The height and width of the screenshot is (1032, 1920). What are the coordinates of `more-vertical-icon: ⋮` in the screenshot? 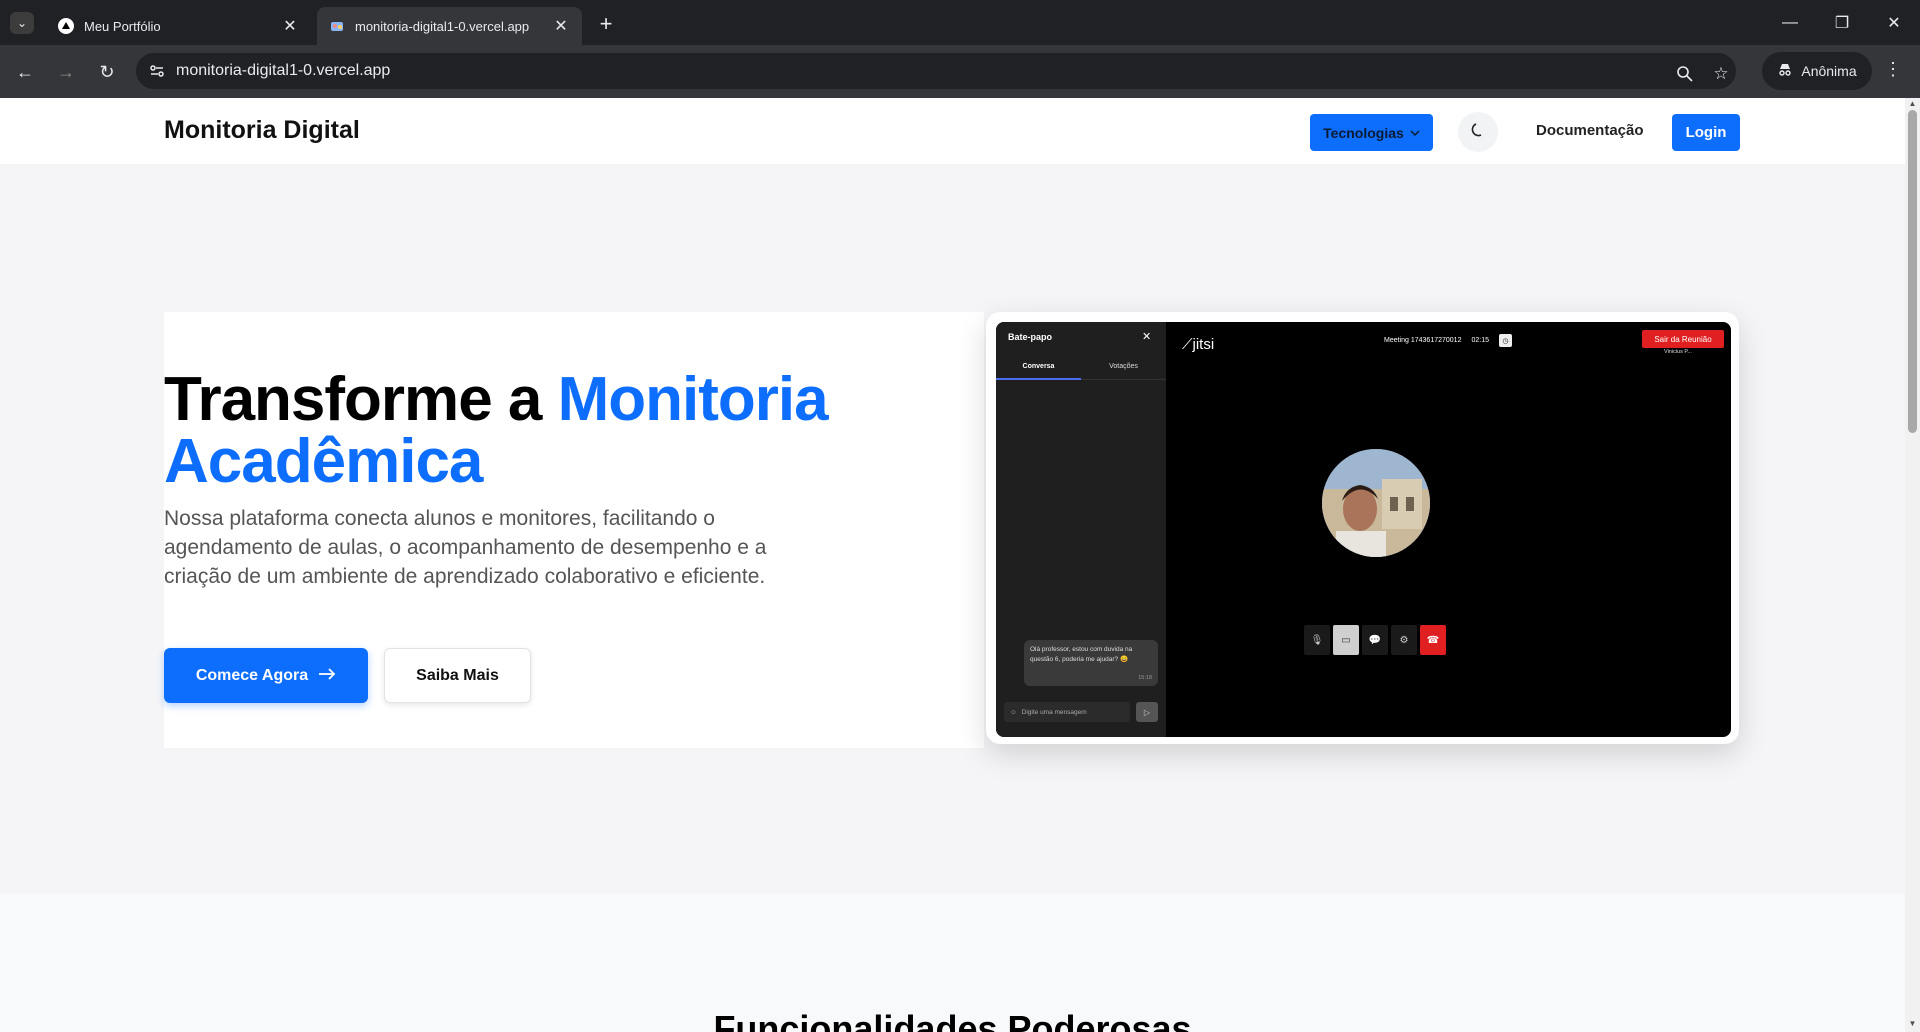 It's located at (1893, 69).